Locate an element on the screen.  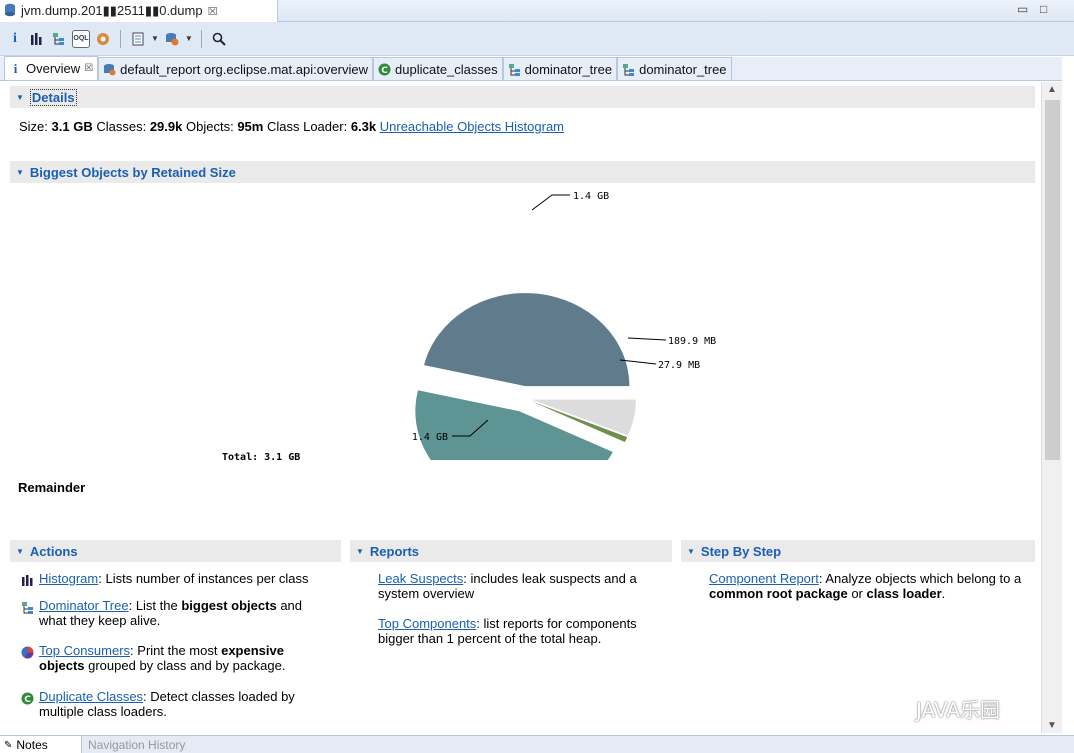
tab-notes: ✎ Notes is located at coordinates (41, 744).